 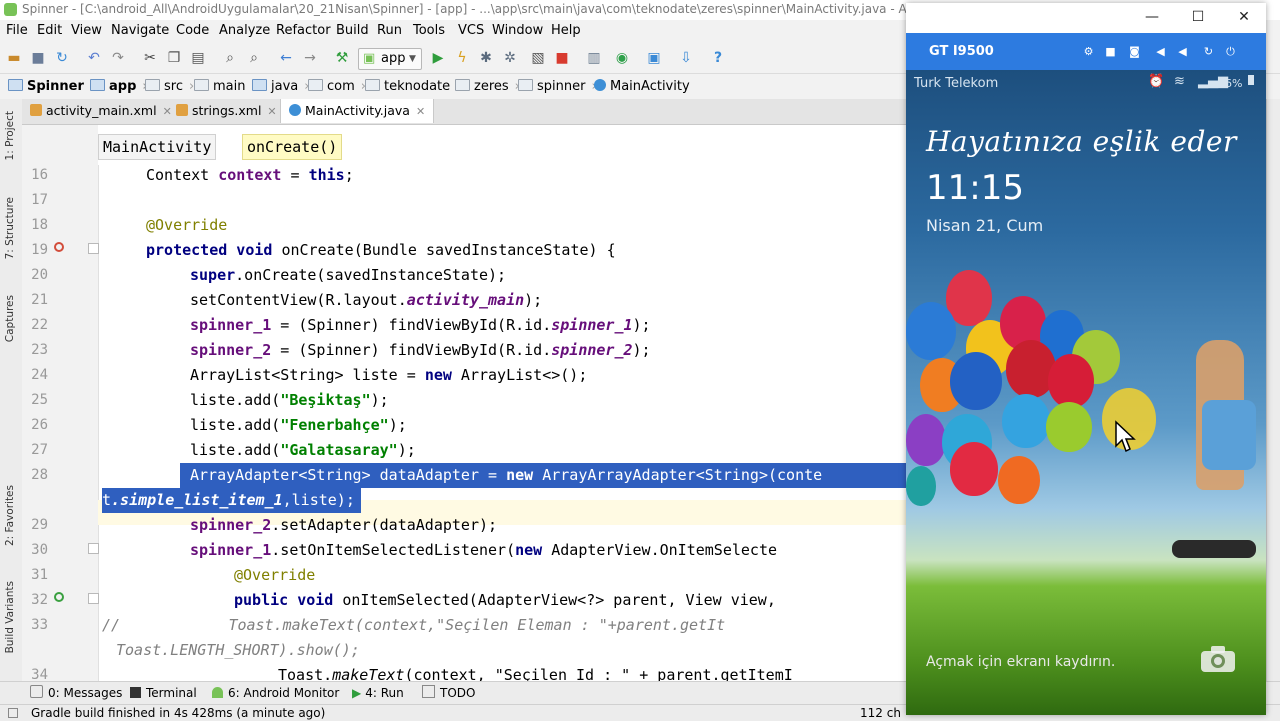 What do you see at coordinates (238, 650) in the screenshot?
I see `code-line-33-wrap: Toast.LENGTH_SHORT).show();` at bounding box center [238, 650].